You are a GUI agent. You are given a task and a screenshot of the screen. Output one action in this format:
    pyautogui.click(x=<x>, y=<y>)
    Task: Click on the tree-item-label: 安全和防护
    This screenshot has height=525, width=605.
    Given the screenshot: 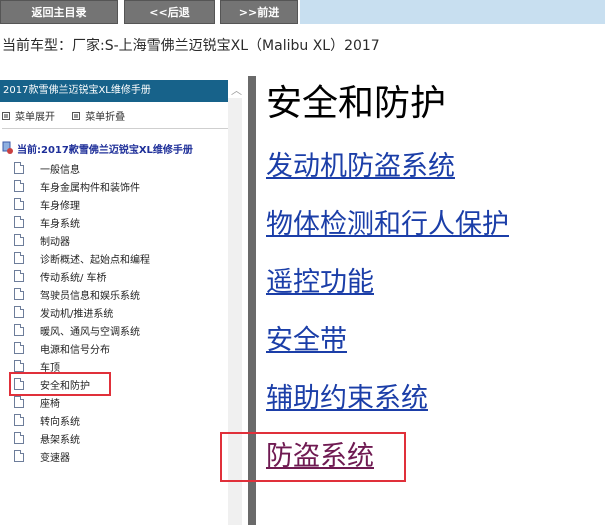 What is the action you would take?
    pyautogui.click(x=65, y=386)
    